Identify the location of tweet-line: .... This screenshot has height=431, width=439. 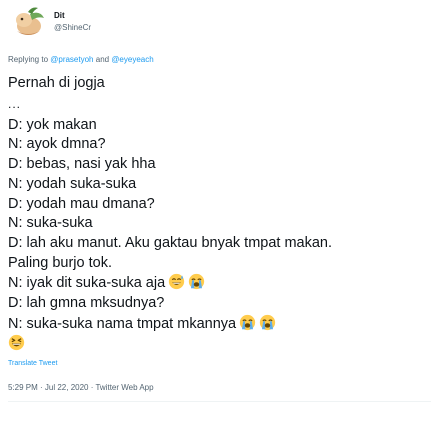
(15, 103).